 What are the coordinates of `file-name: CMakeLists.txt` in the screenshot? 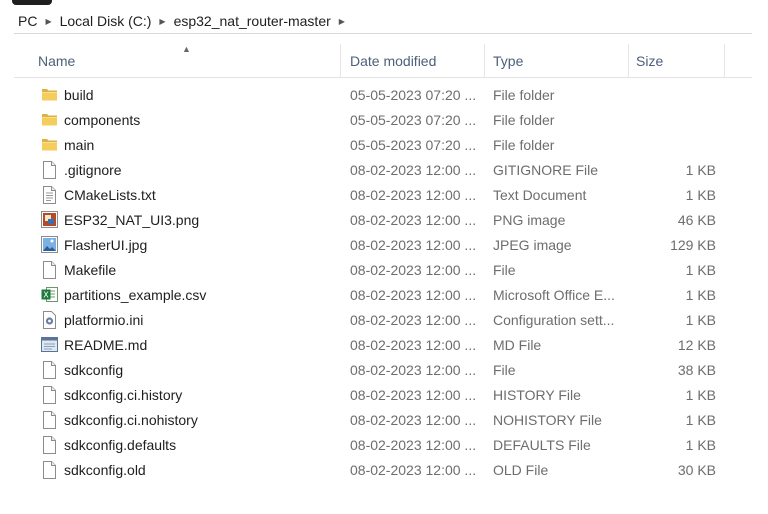 It's located at (110, 194).